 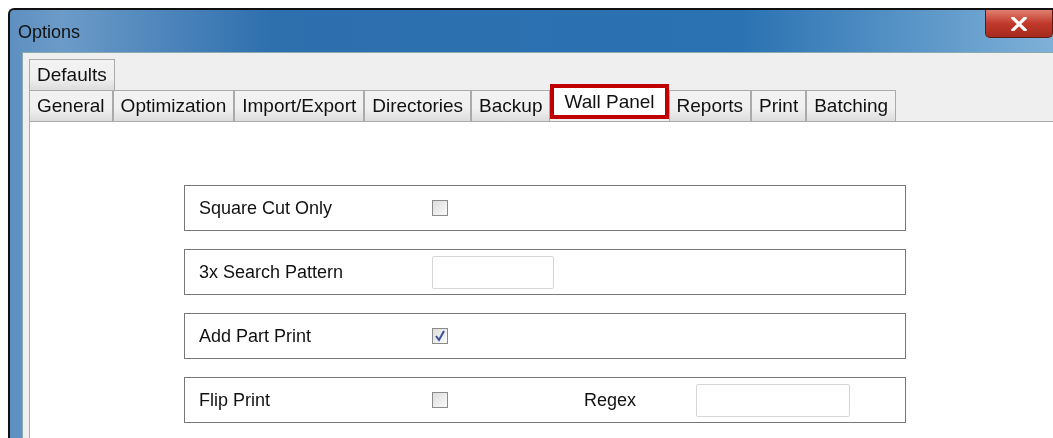 What do you see at coordinates (173, 105) in the screenshot?
I see `tab: Optimization` at bounding box center [173, 105].